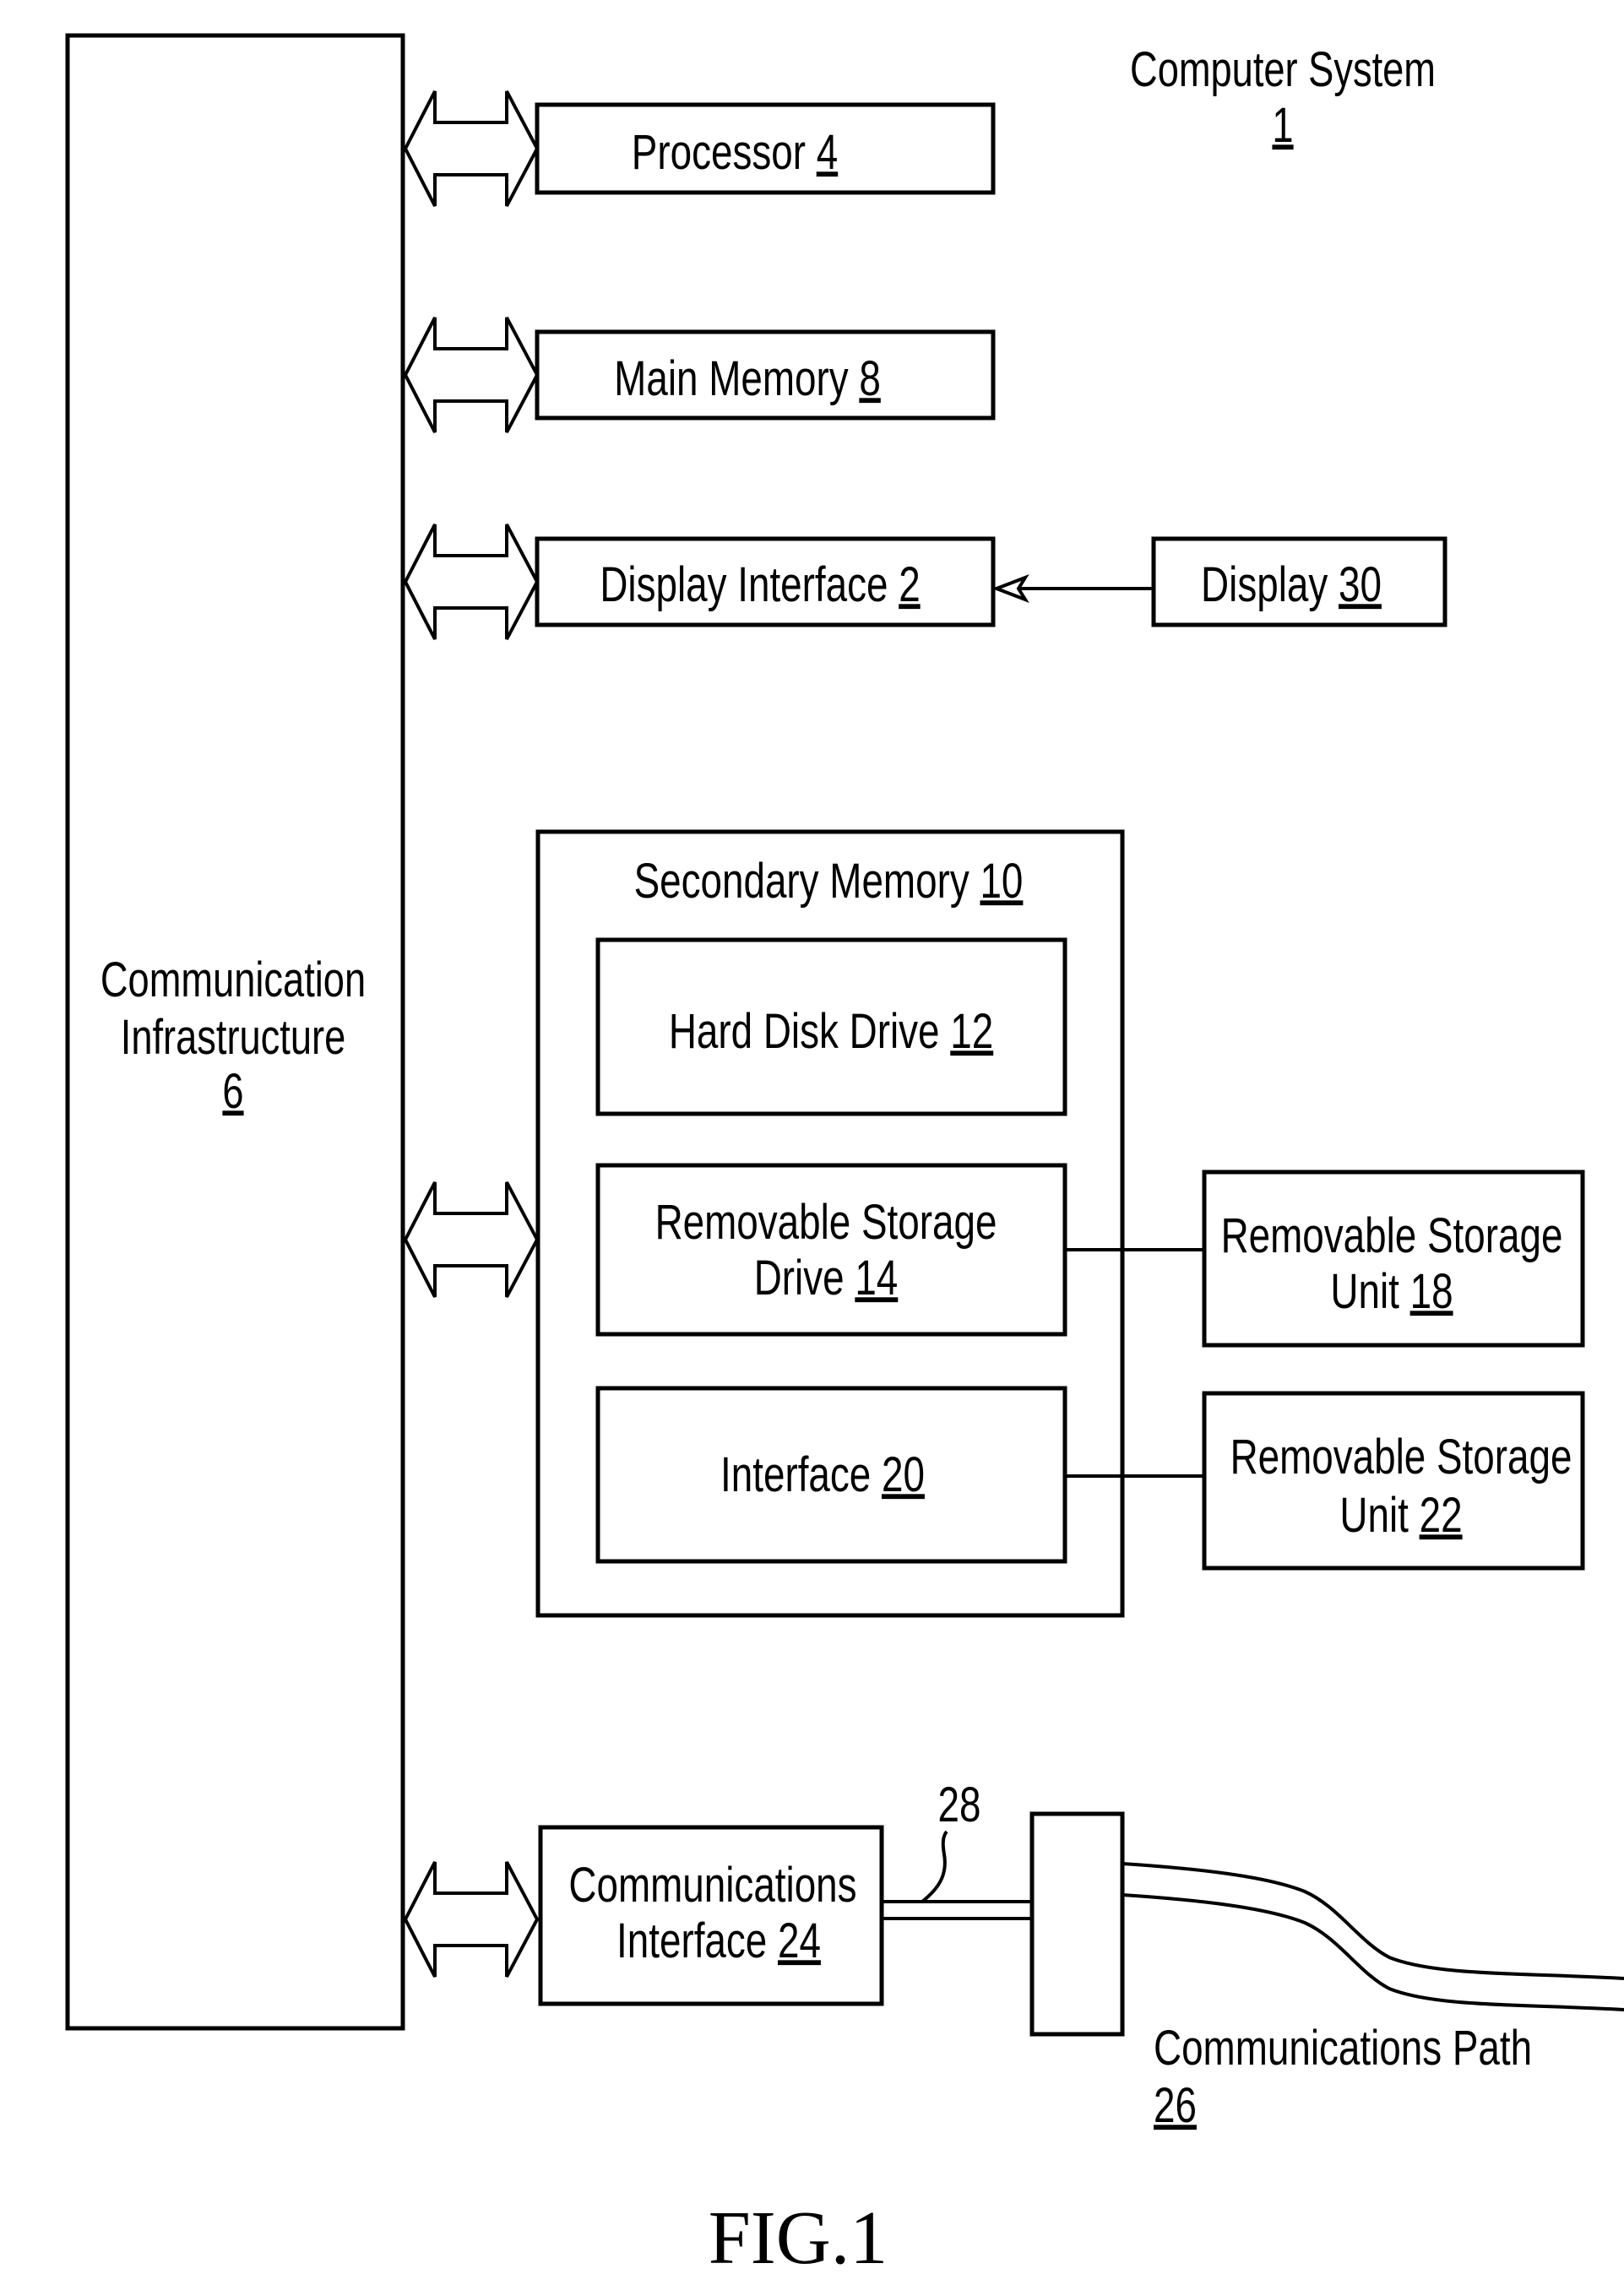 Image resolution: width=1624 pixels, height=2285 pixels. I want to click on interface-block: Interface 20, so click(831, 1475).